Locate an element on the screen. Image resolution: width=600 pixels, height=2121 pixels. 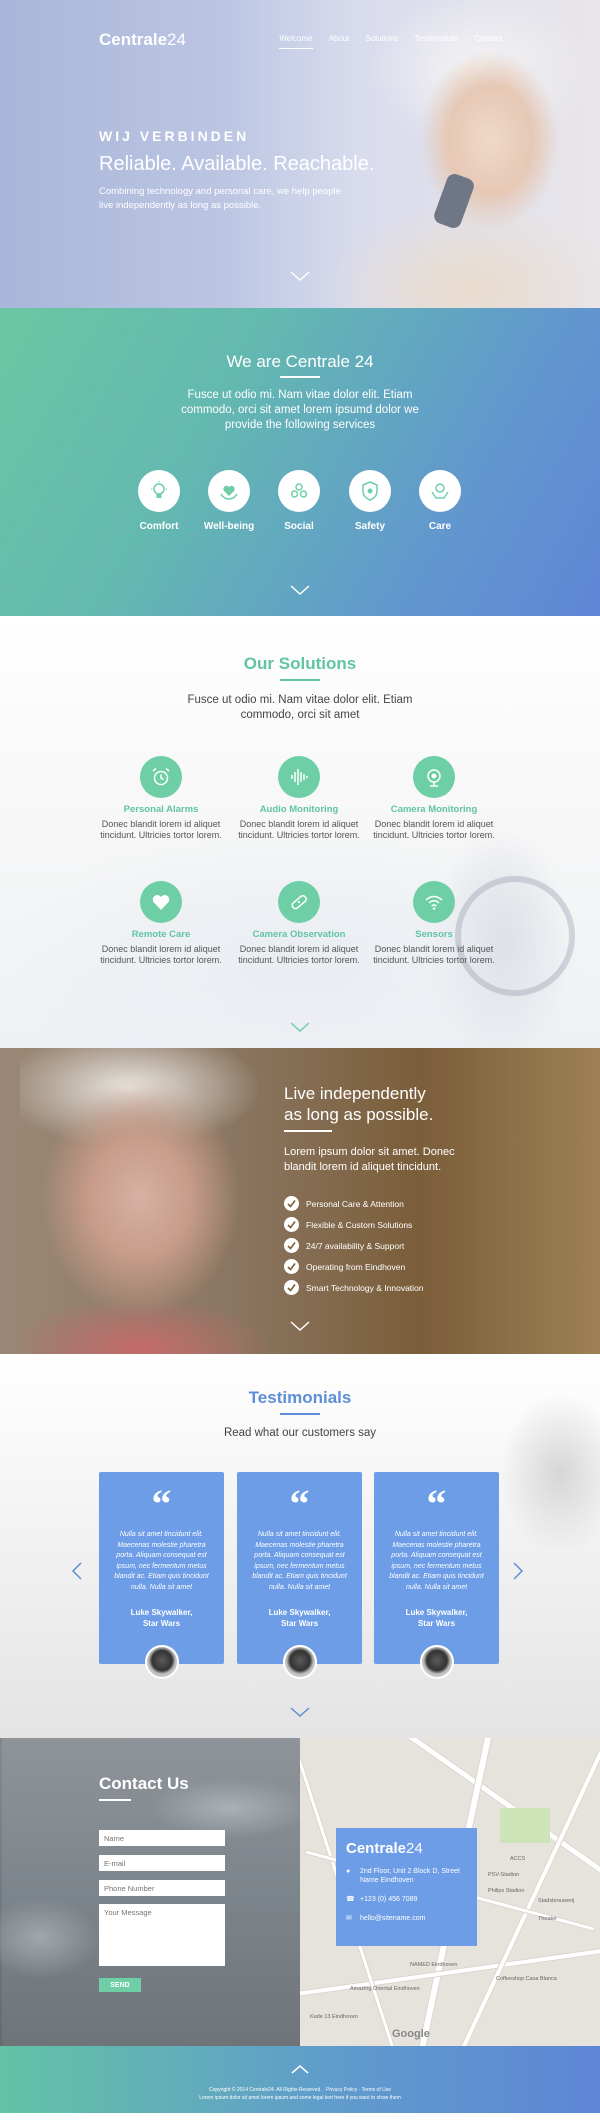
service-care: Care is located at coordinates (440, 501).